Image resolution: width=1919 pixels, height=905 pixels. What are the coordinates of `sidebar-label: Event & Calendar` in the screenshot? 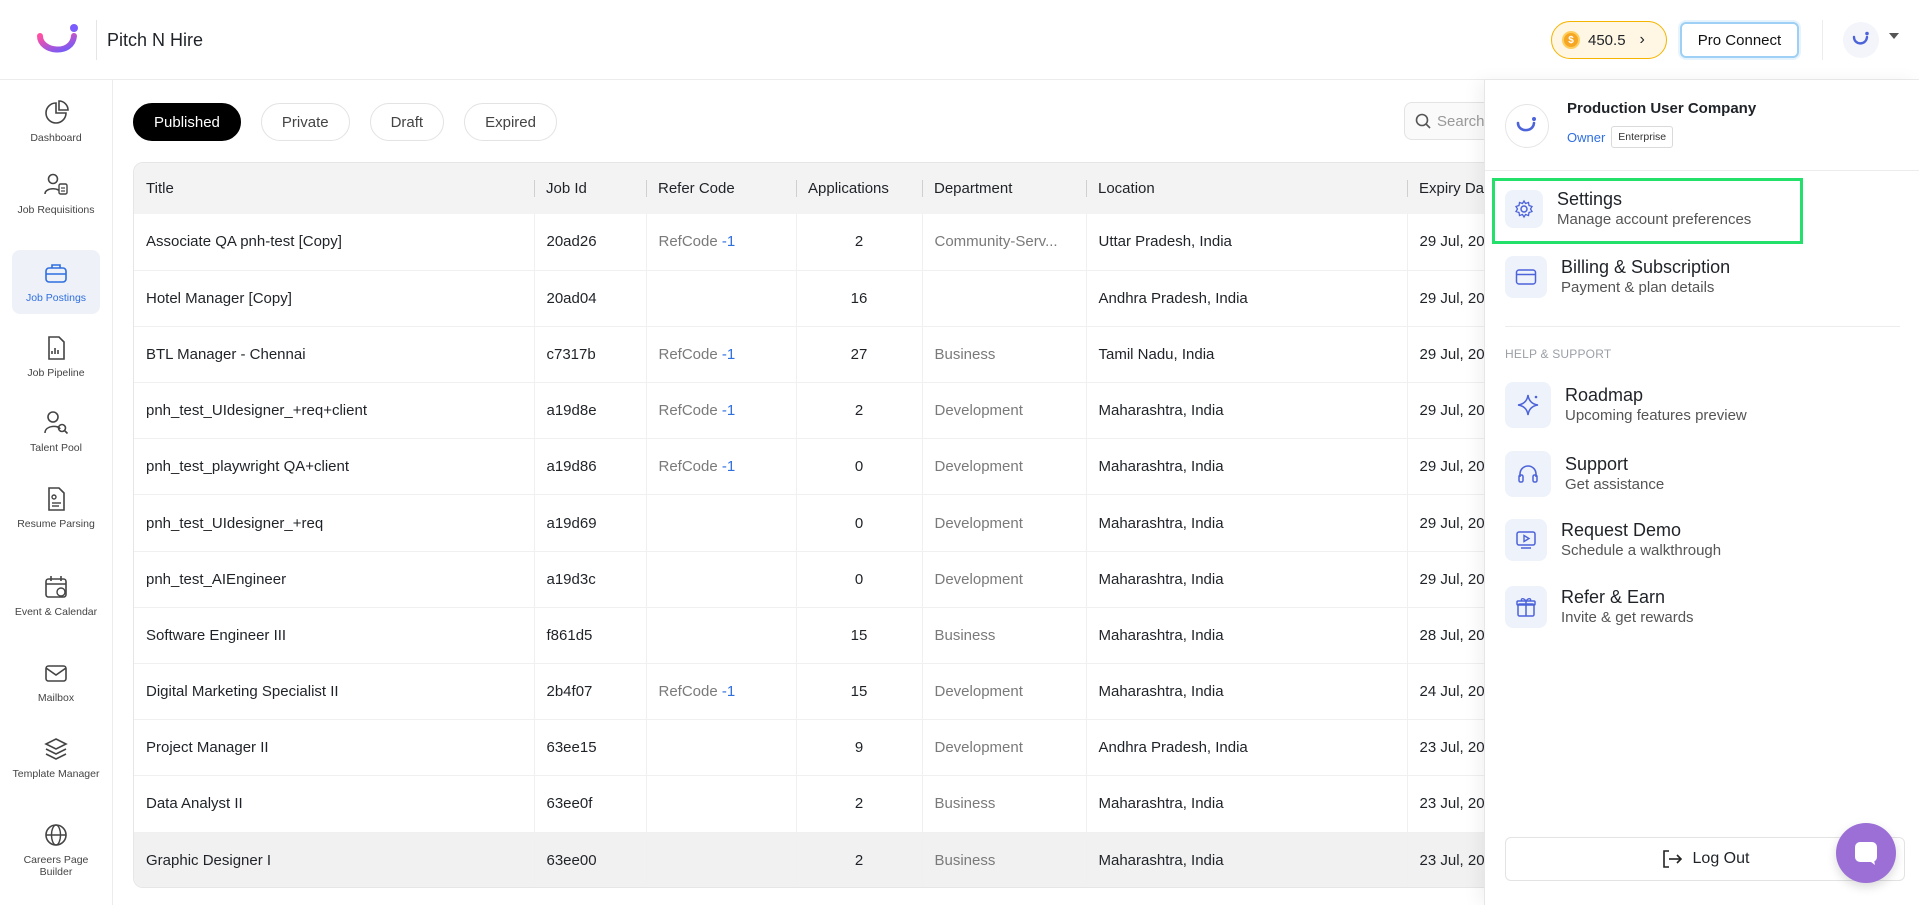 It's located at (56, 612).